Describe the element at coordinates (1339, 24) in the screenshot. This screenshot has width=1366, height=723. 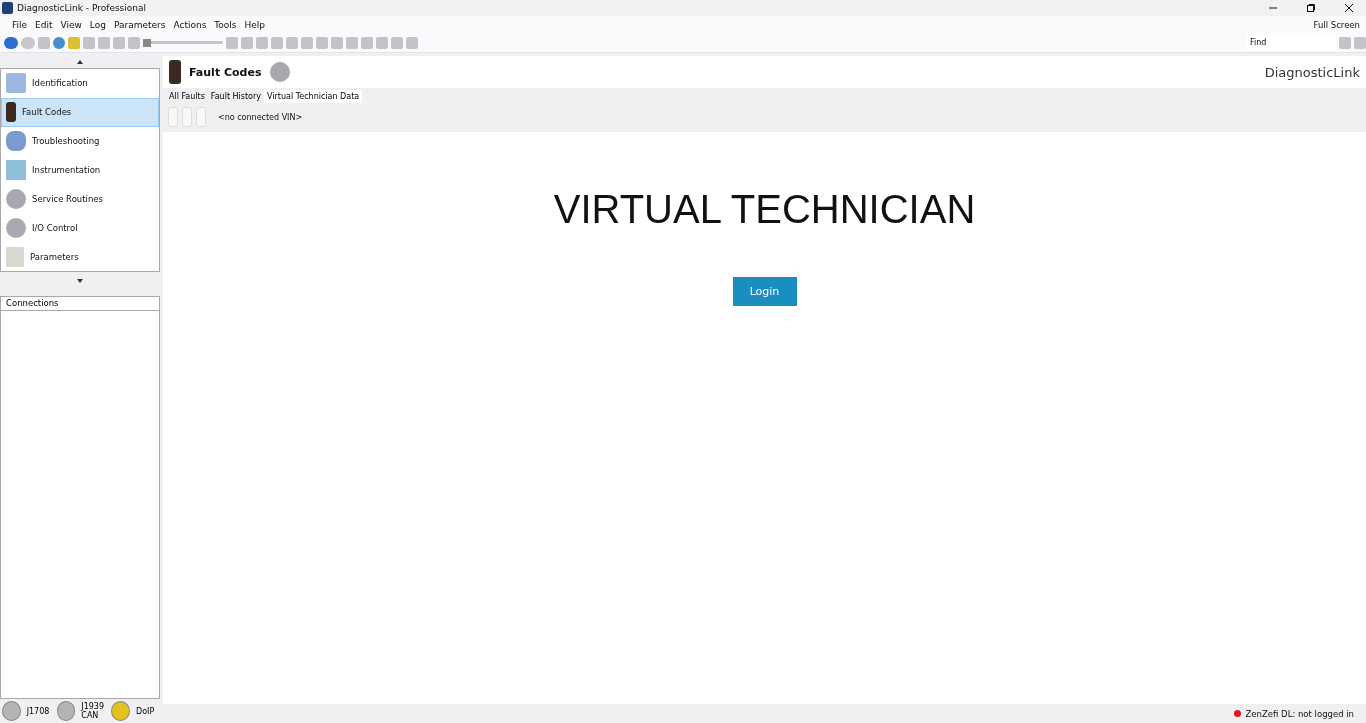
I see `full-screen-button: Full Screen` at that location.